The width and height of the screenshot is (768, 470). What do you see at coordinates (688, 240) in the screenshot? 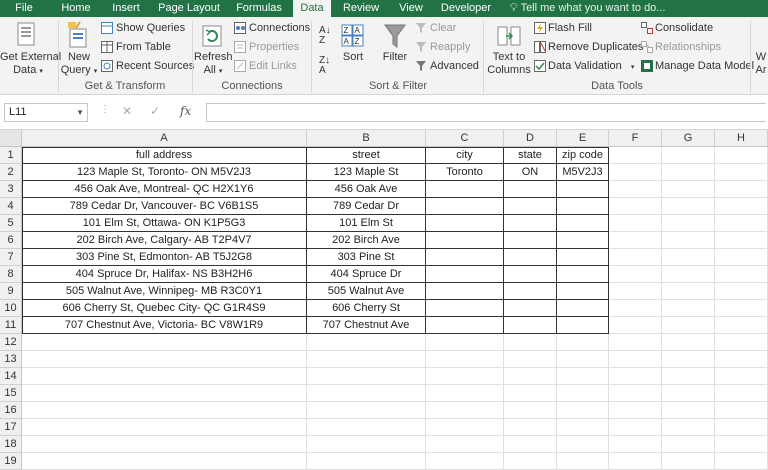
I see `cell-g6` at bounding box center [688, 240].